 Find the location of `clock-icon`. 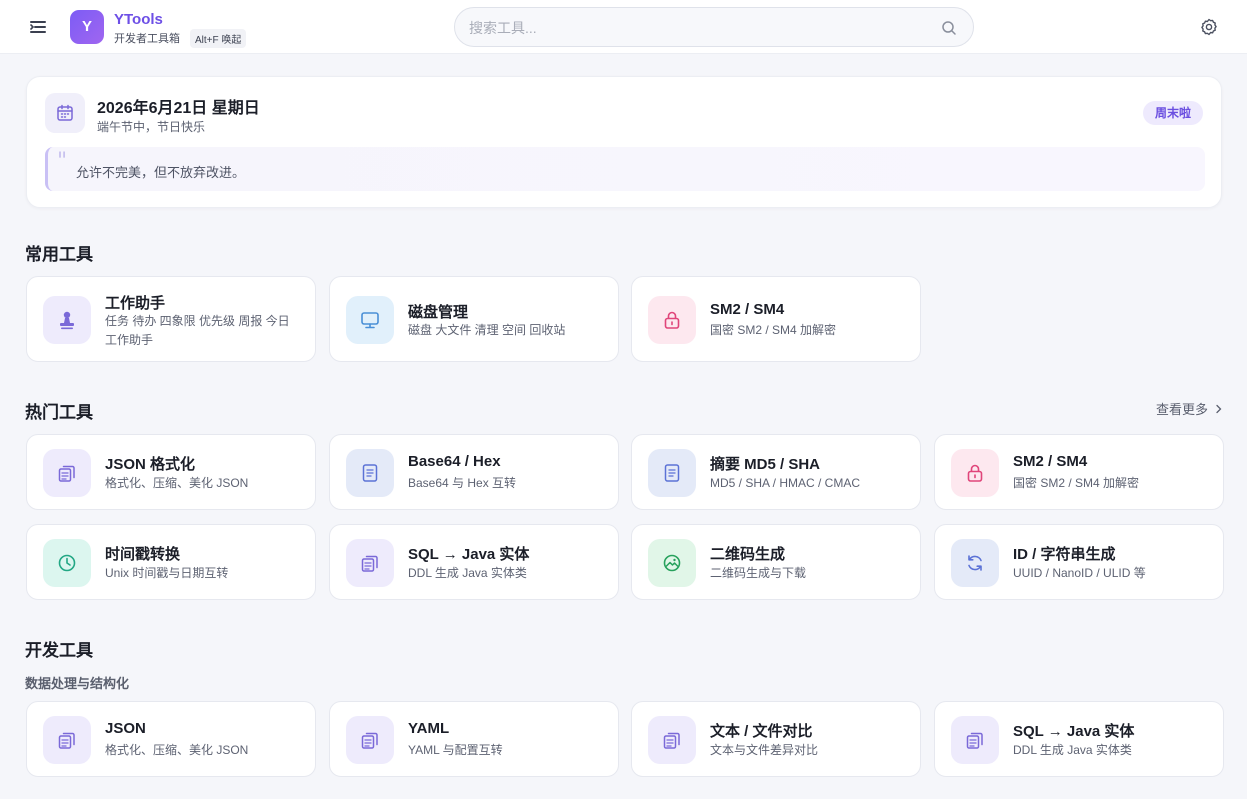

clock-icon is located at coordinates (67, 563).